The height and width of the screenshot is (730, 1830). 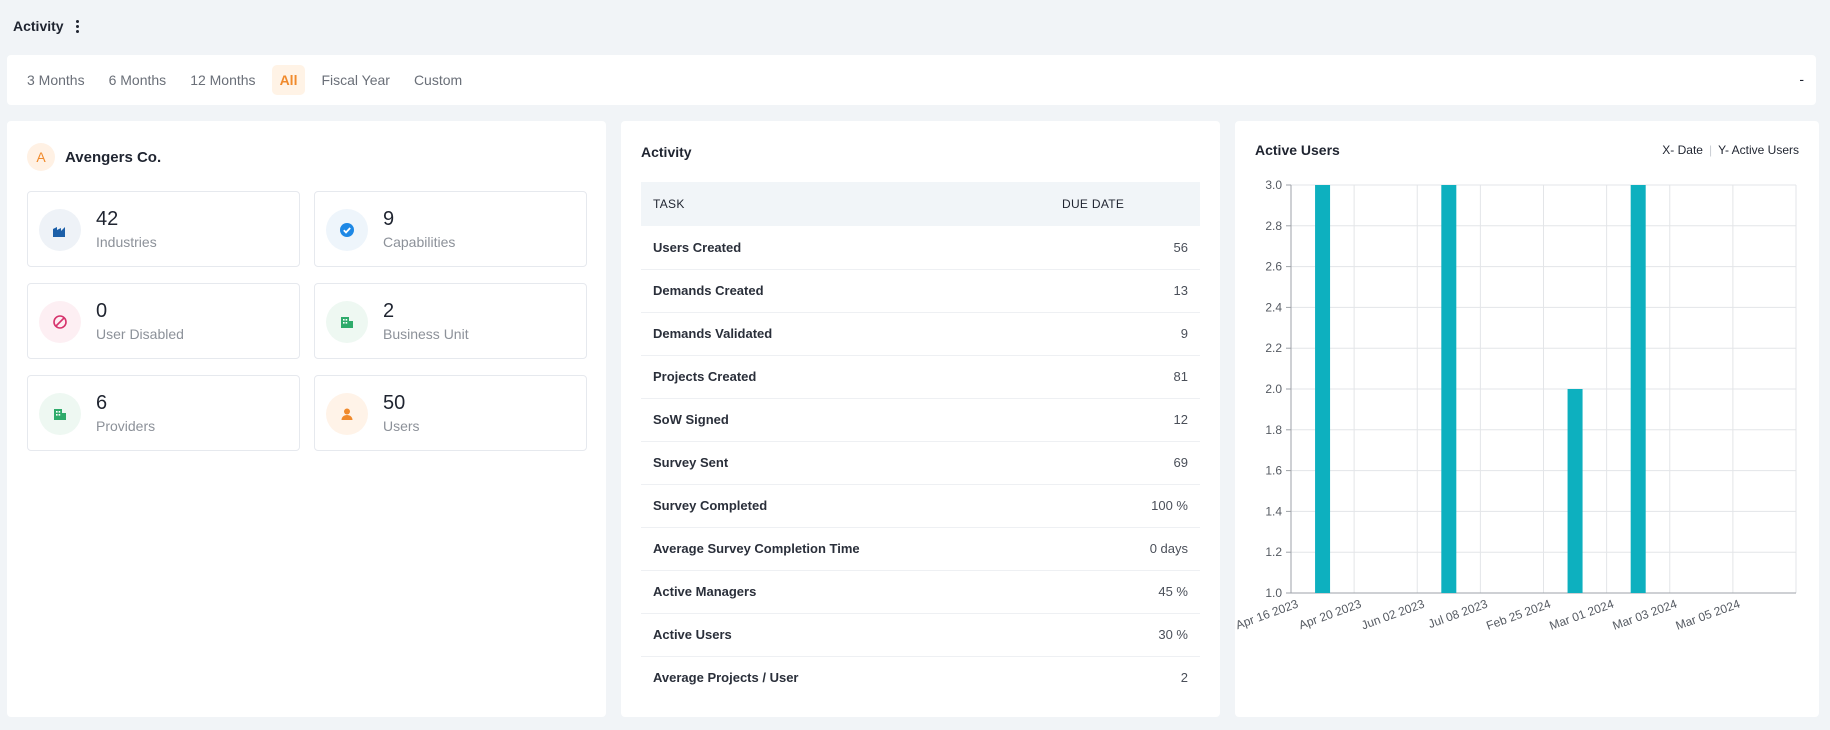 I want to click on y-tick-label: 3.0, so click(x=1273, y=185).